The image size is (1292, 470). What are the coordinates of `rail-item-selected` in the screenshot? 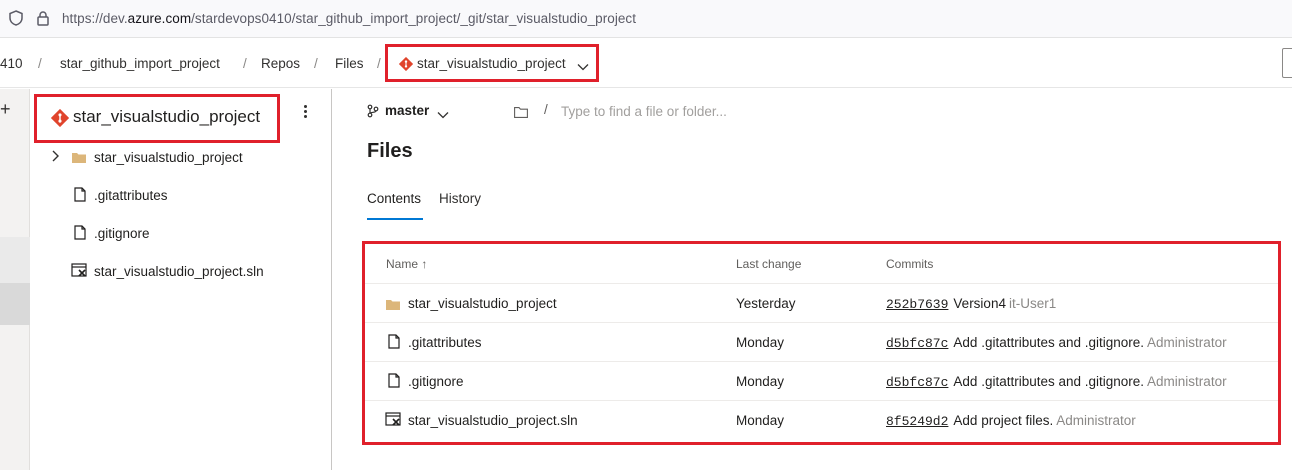 It's located at (15, 304).